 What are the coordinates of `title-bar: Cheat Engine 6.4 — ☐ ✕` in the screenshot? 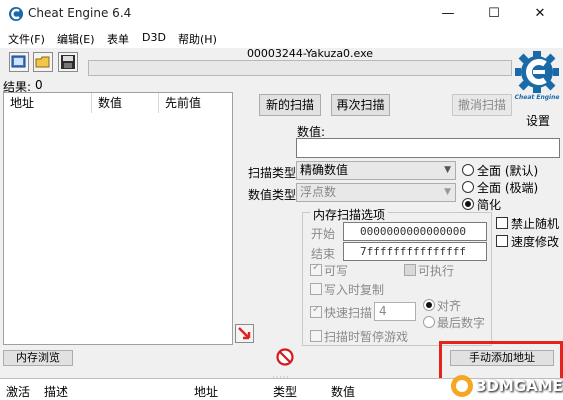 It's located at (281, 14).